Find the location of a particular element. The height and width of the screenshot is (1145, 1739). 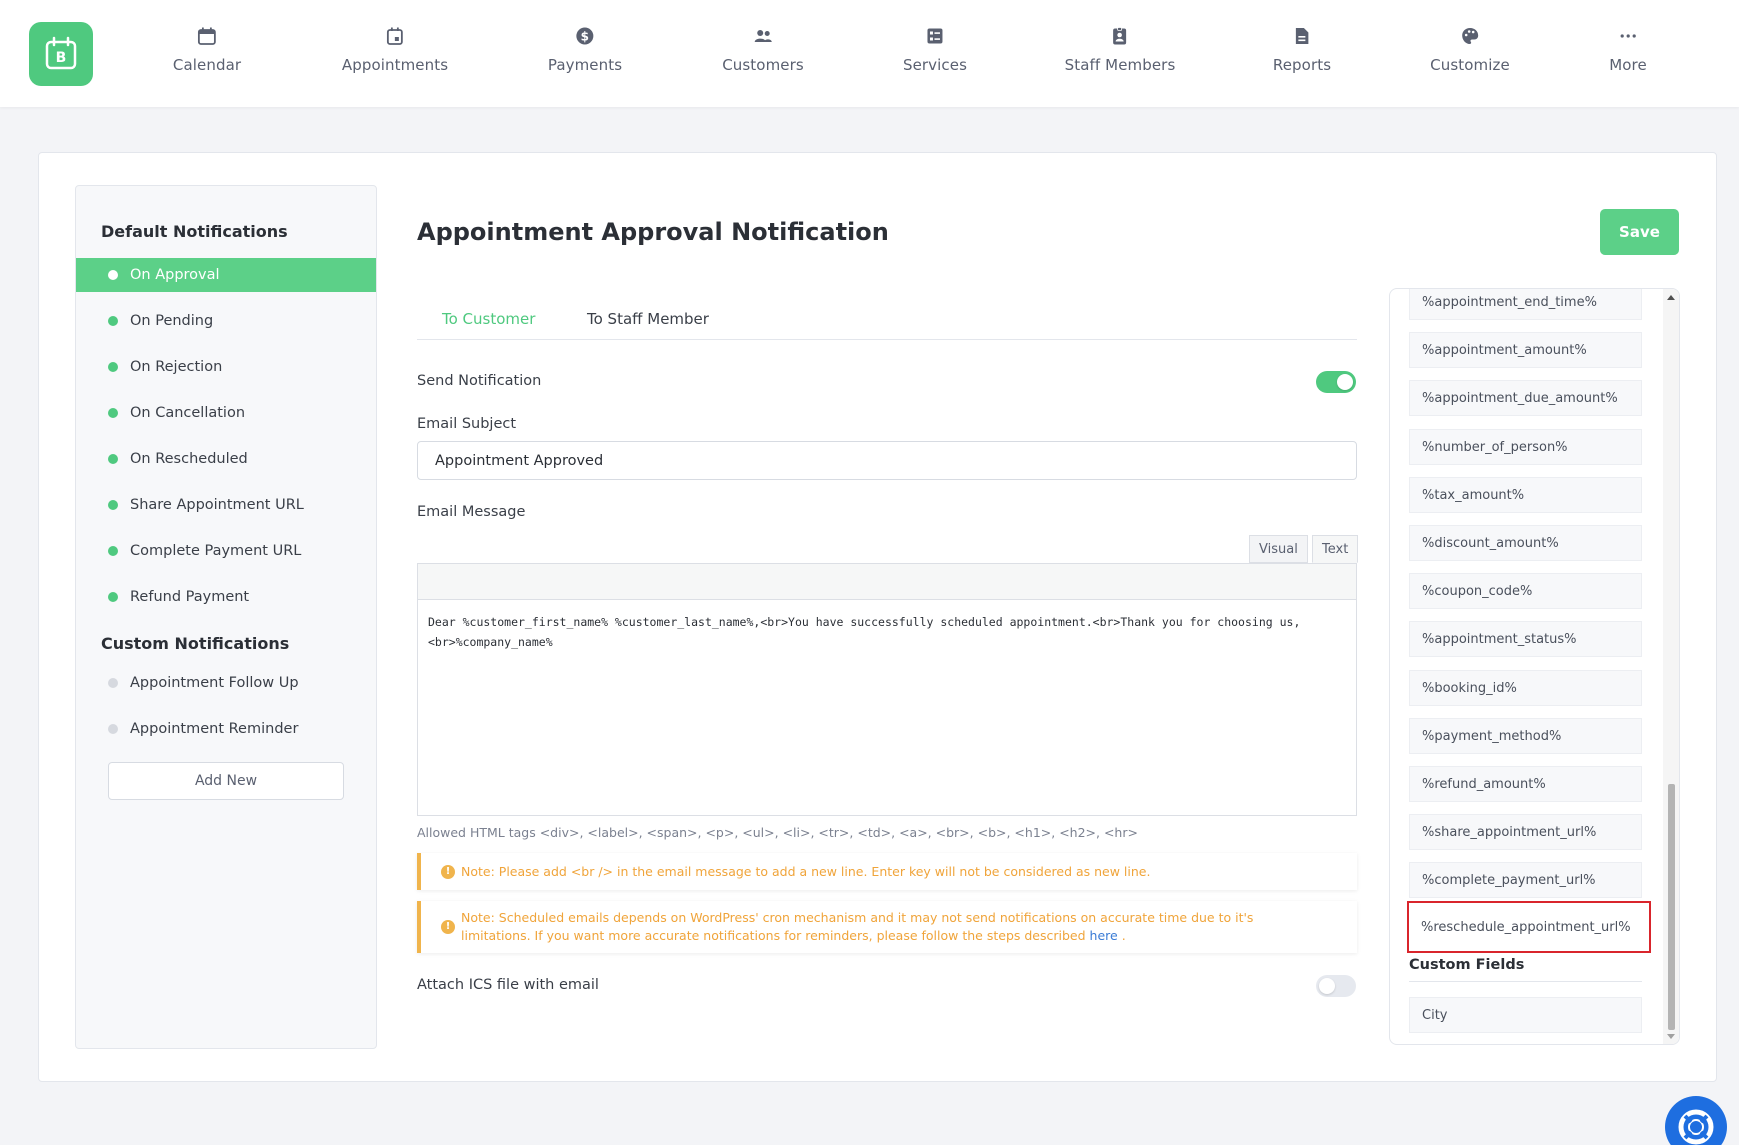

nav-appointments: Appointments is located at coordinates (395, 50).